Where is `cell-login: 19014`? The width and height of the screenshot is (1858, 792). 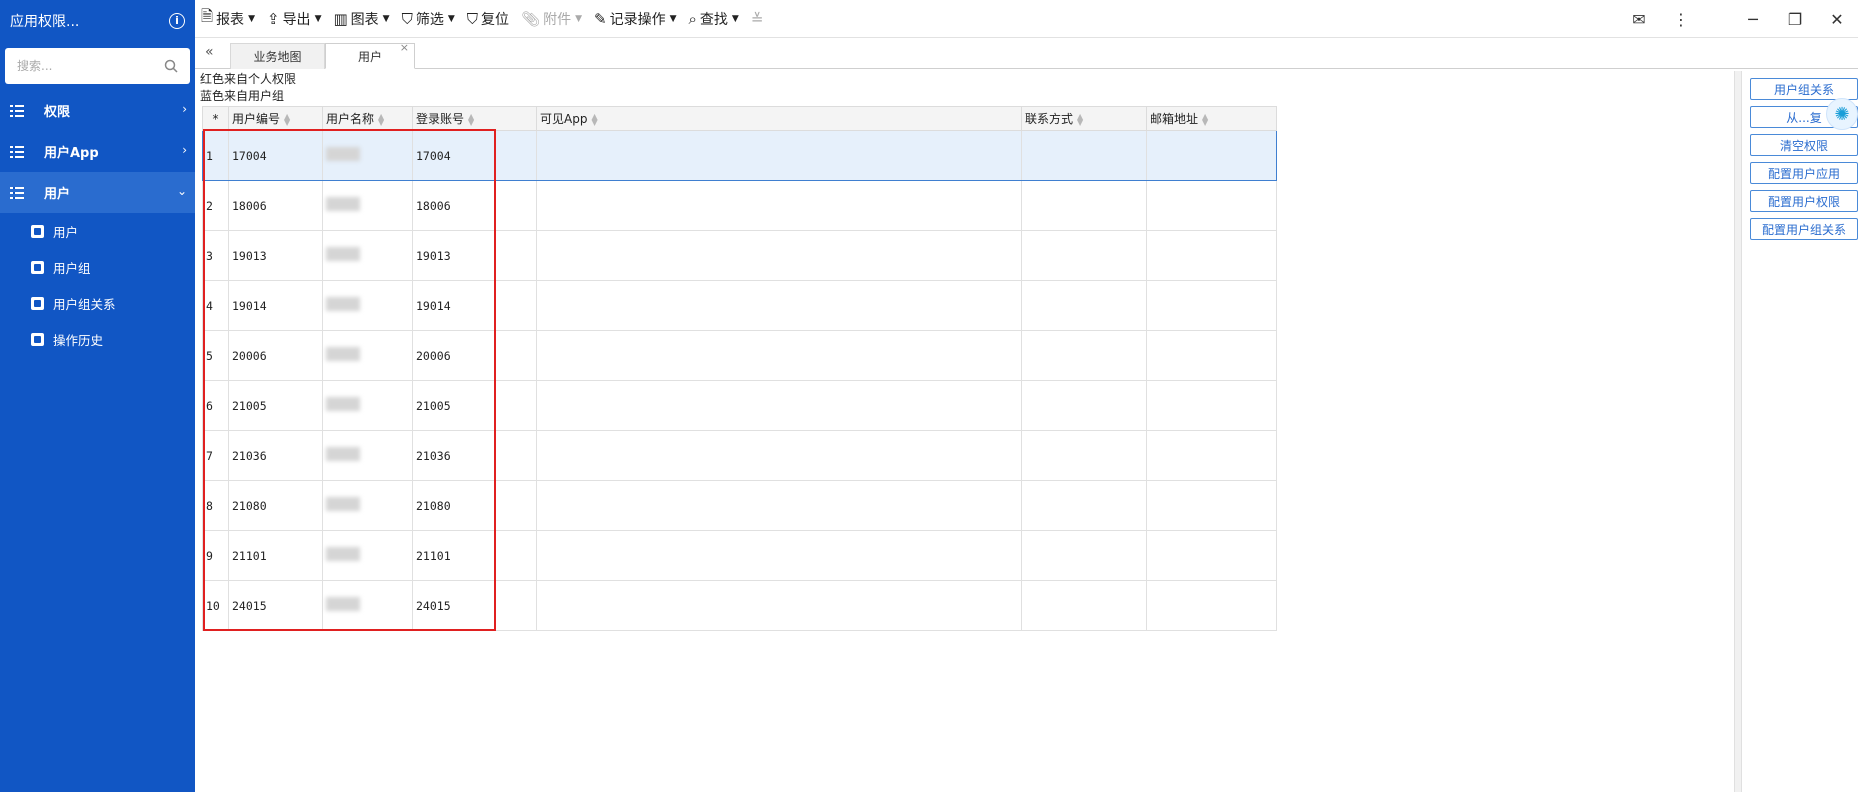
cell-login: 19014 is located at coordinates (474, 305).